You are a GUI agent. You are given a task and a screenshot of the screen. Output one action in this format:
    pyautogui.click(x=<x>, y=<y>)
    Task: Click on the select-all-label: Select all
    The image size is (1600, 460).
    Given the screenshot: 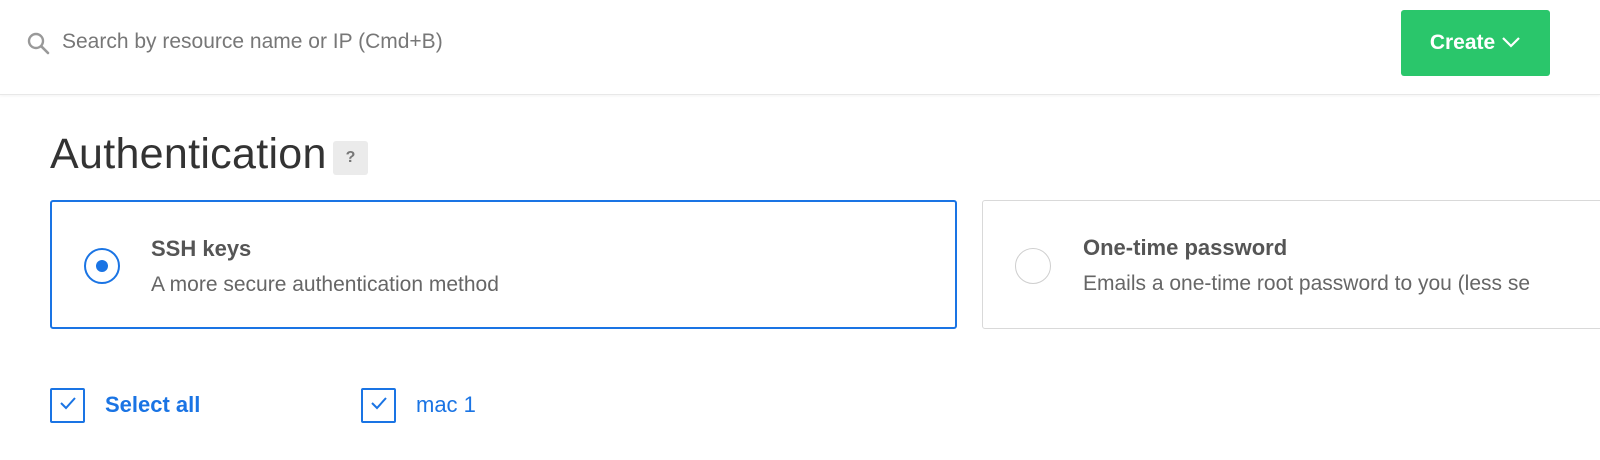 What is the action you would take?
    pyautogui.click(x=152, y=405)
    